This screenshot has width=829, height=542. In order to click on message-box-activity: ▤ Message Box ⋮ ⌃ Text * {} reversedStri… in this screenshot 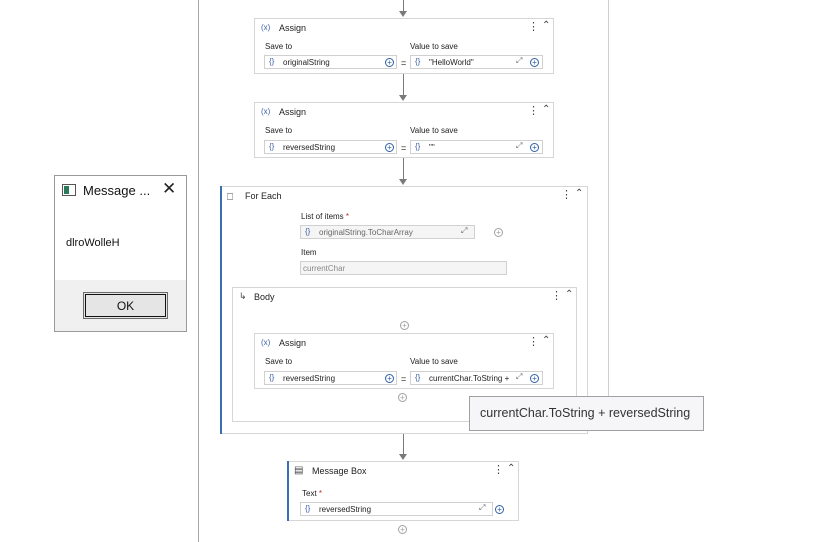, I will do `click(403, 491)`.